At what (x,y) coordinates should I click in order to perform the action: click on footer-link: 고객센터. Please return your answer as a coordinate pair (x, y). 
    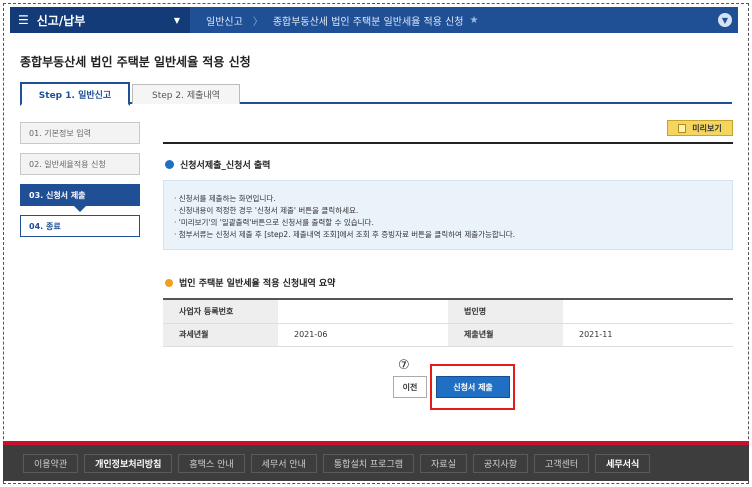
    Looking at the image, I should click on (561, 463).